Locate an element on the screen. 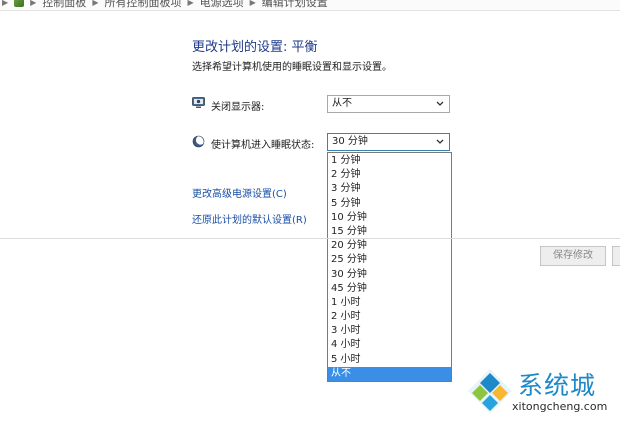 The height and width of the screenshot is (422, 620). dropdown-option: 3 分钟 is located at coordinates (389, 189).